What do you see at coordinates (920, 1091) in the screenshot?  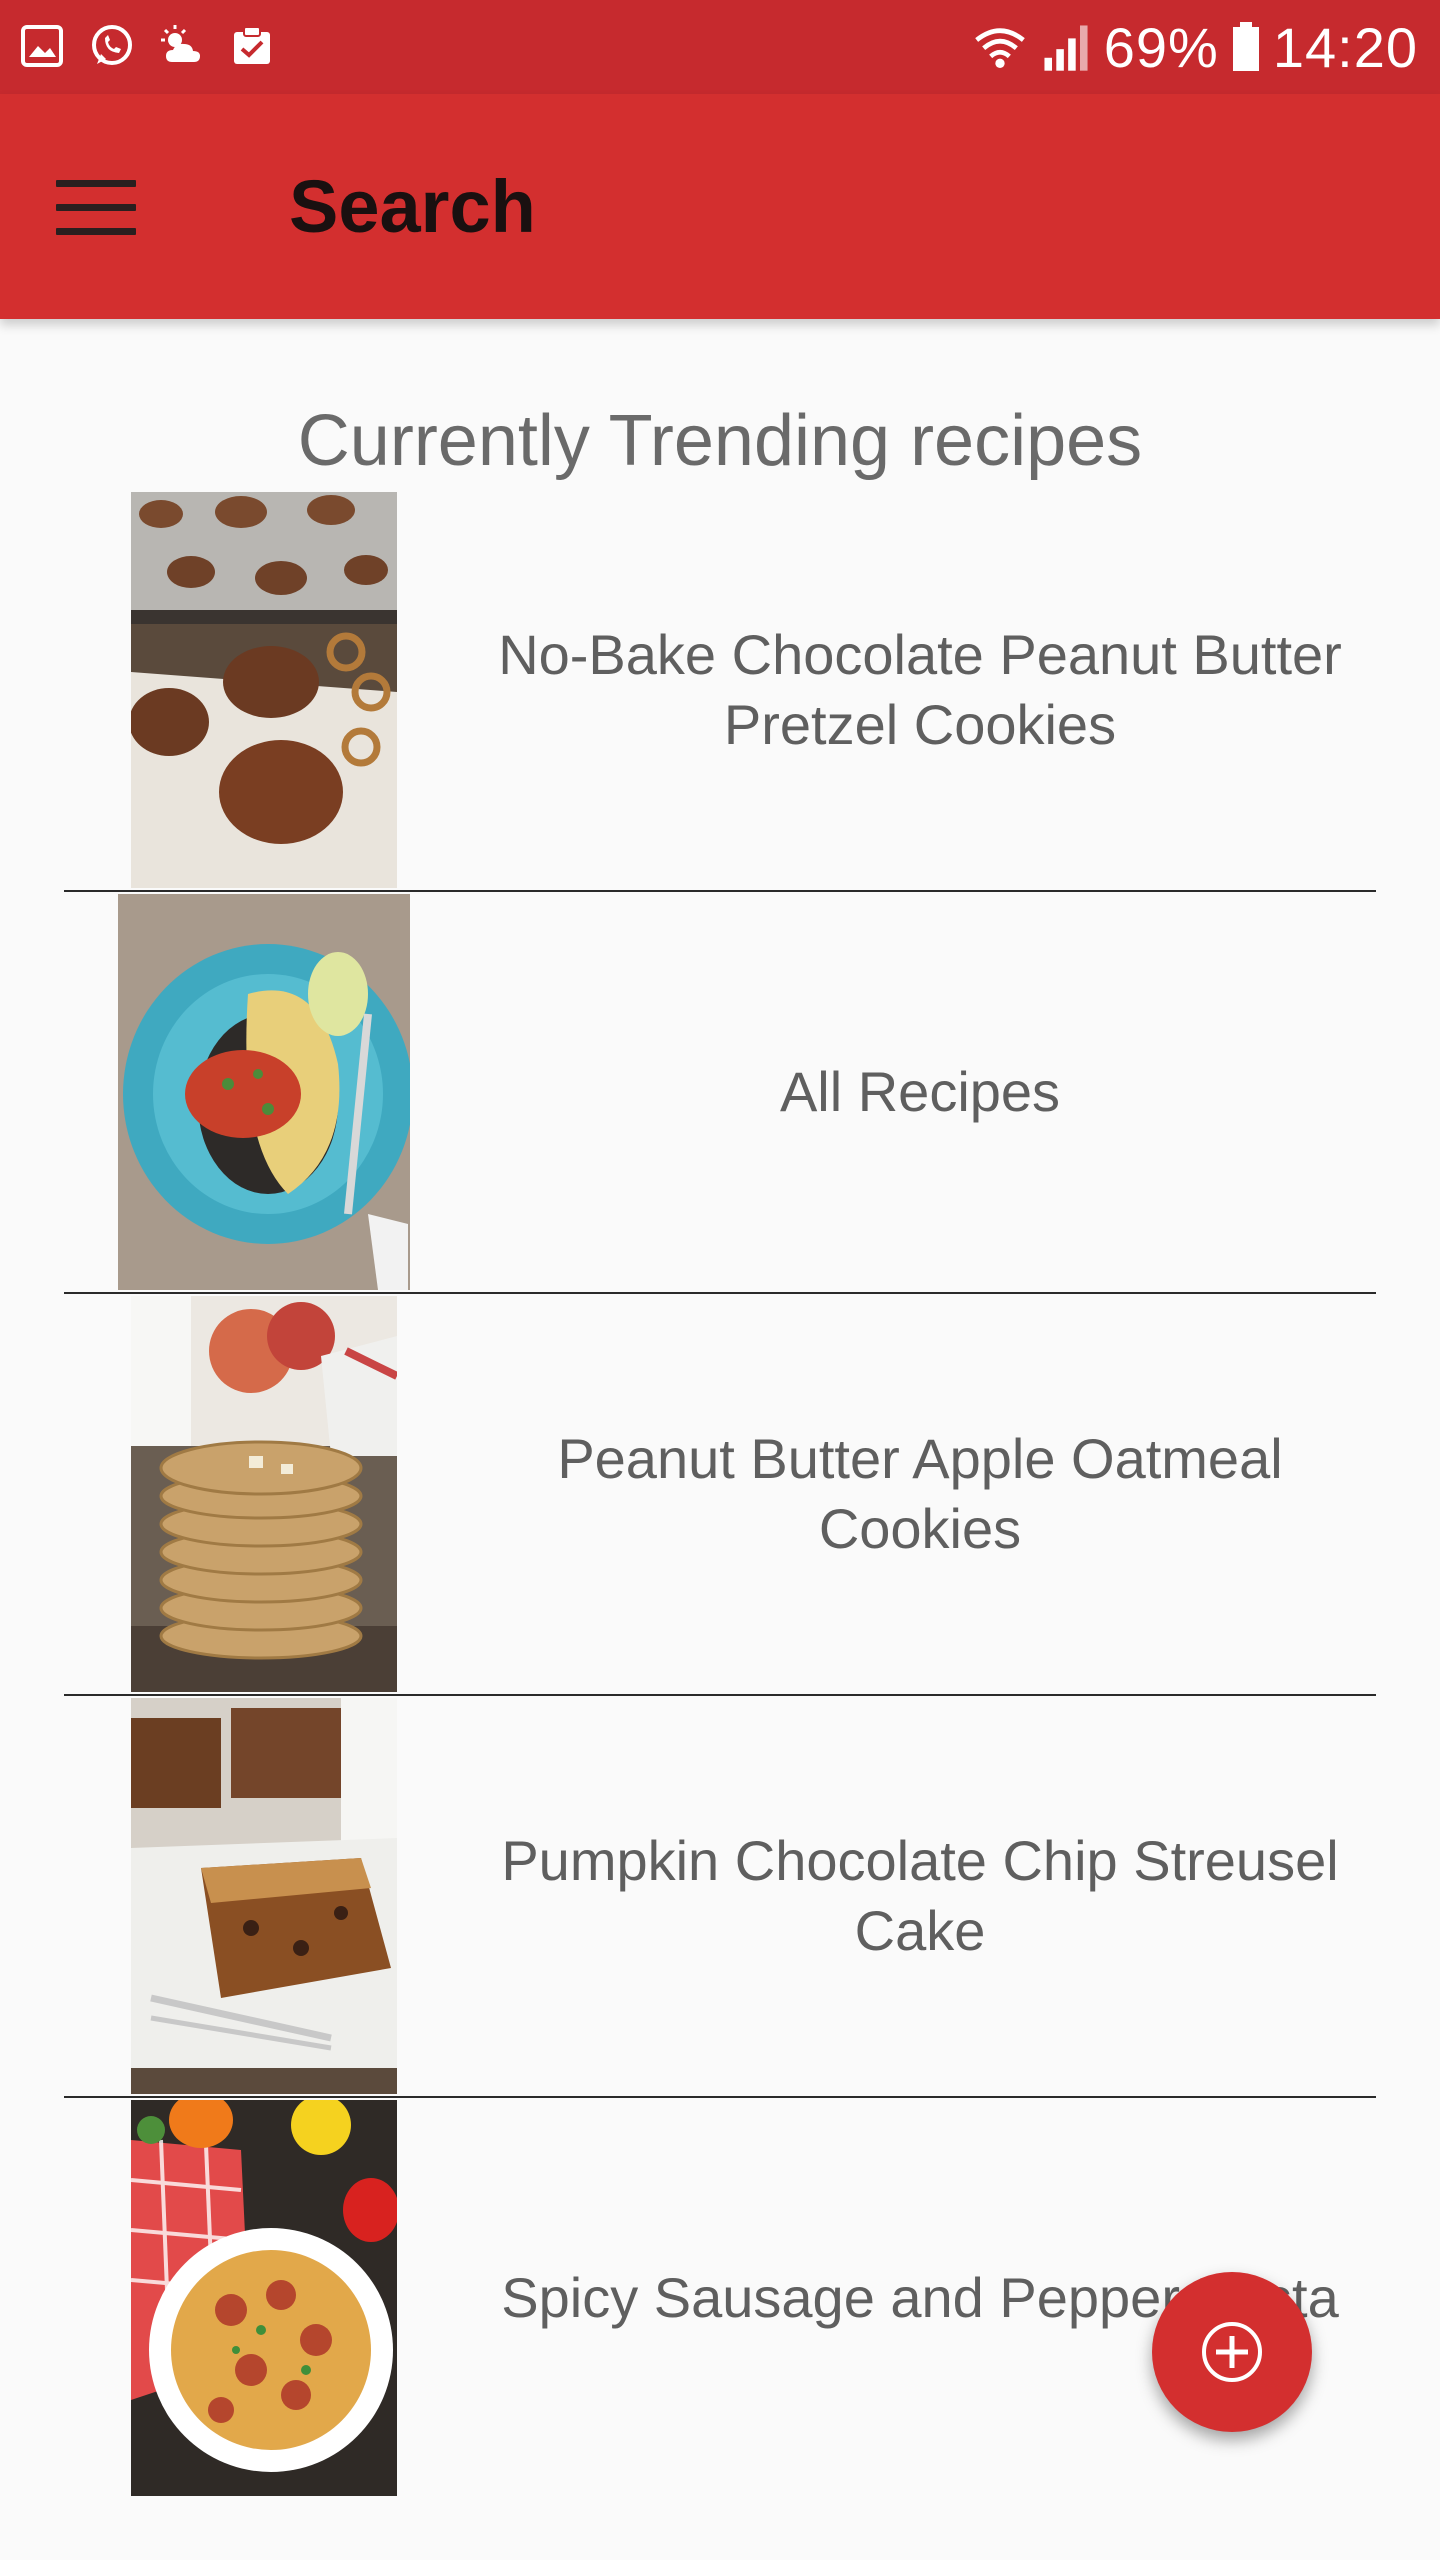 I see `recipe-title: All Recipes` at bounding box center [920, 1091].